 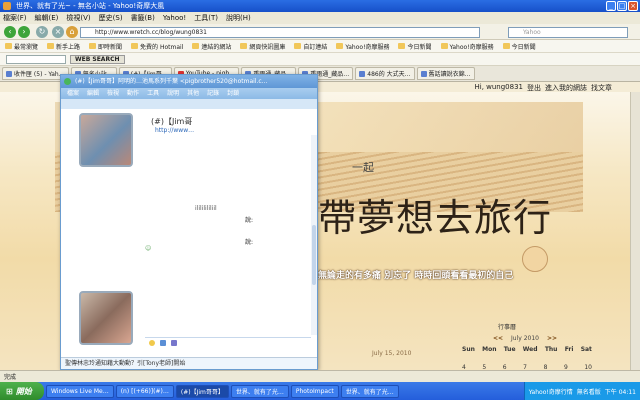 I want to click on calendar-prev-button: <<, so click(x=498, y=338).